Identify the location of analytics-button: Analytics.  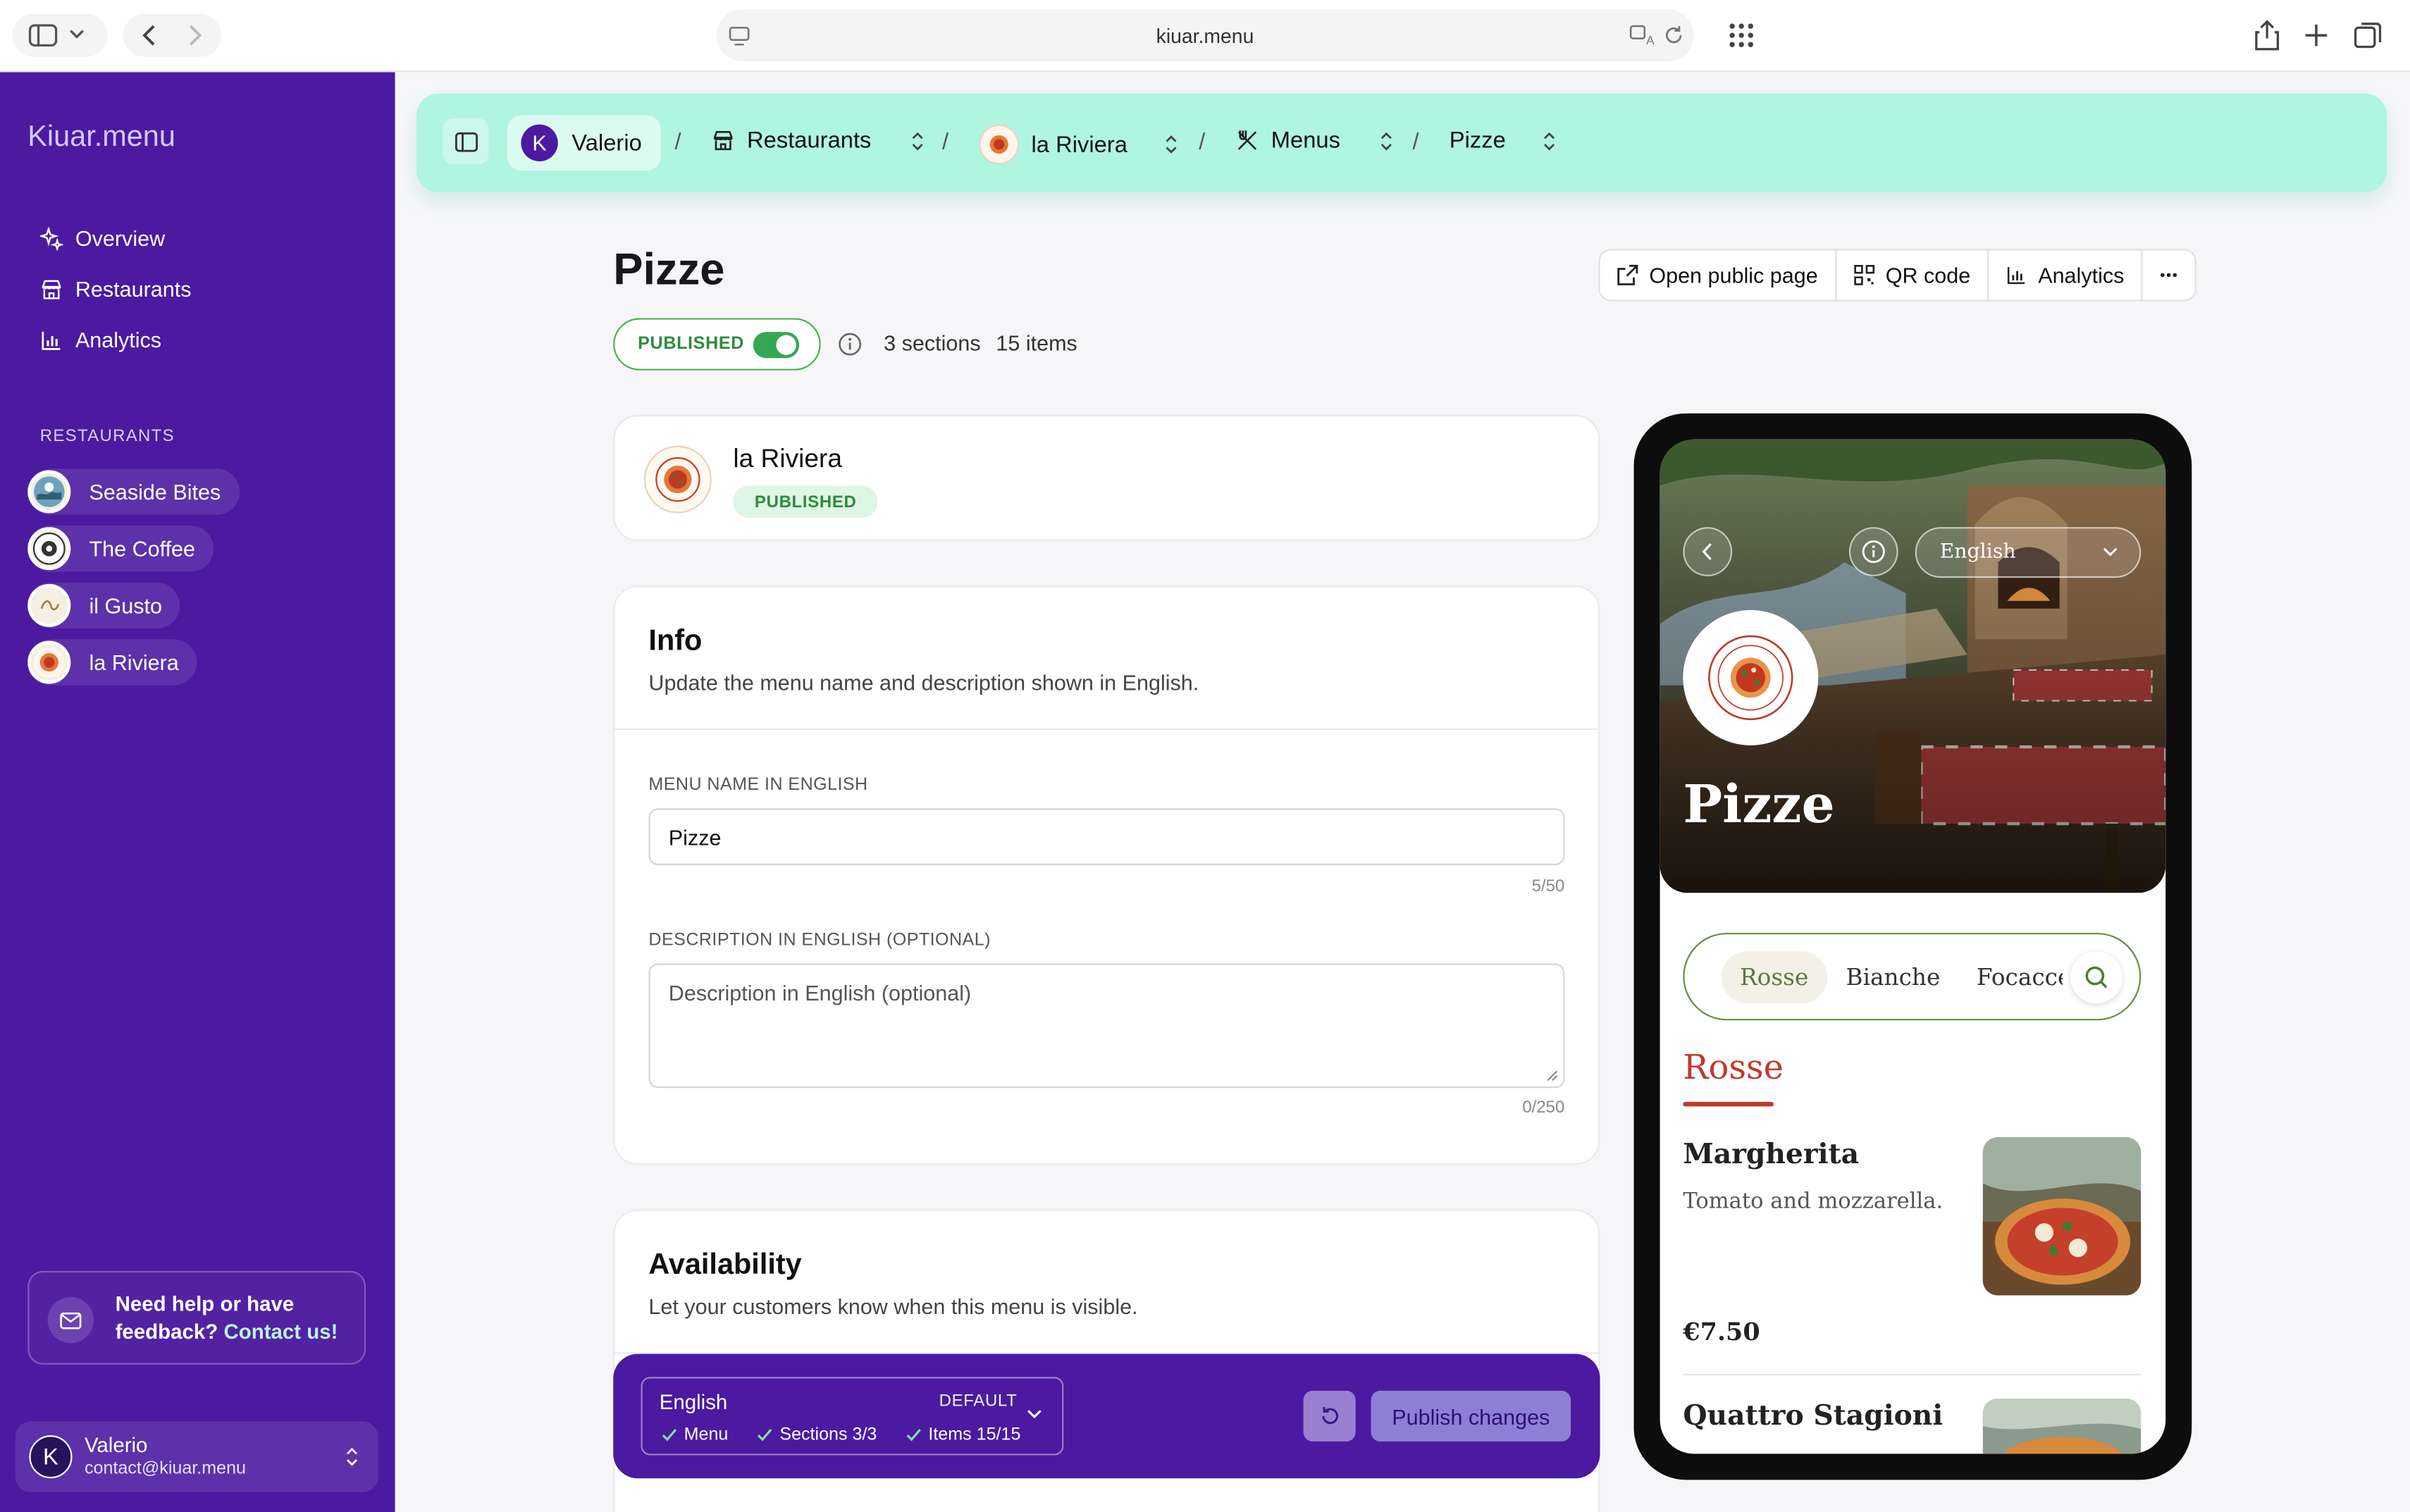
(2066, 275).